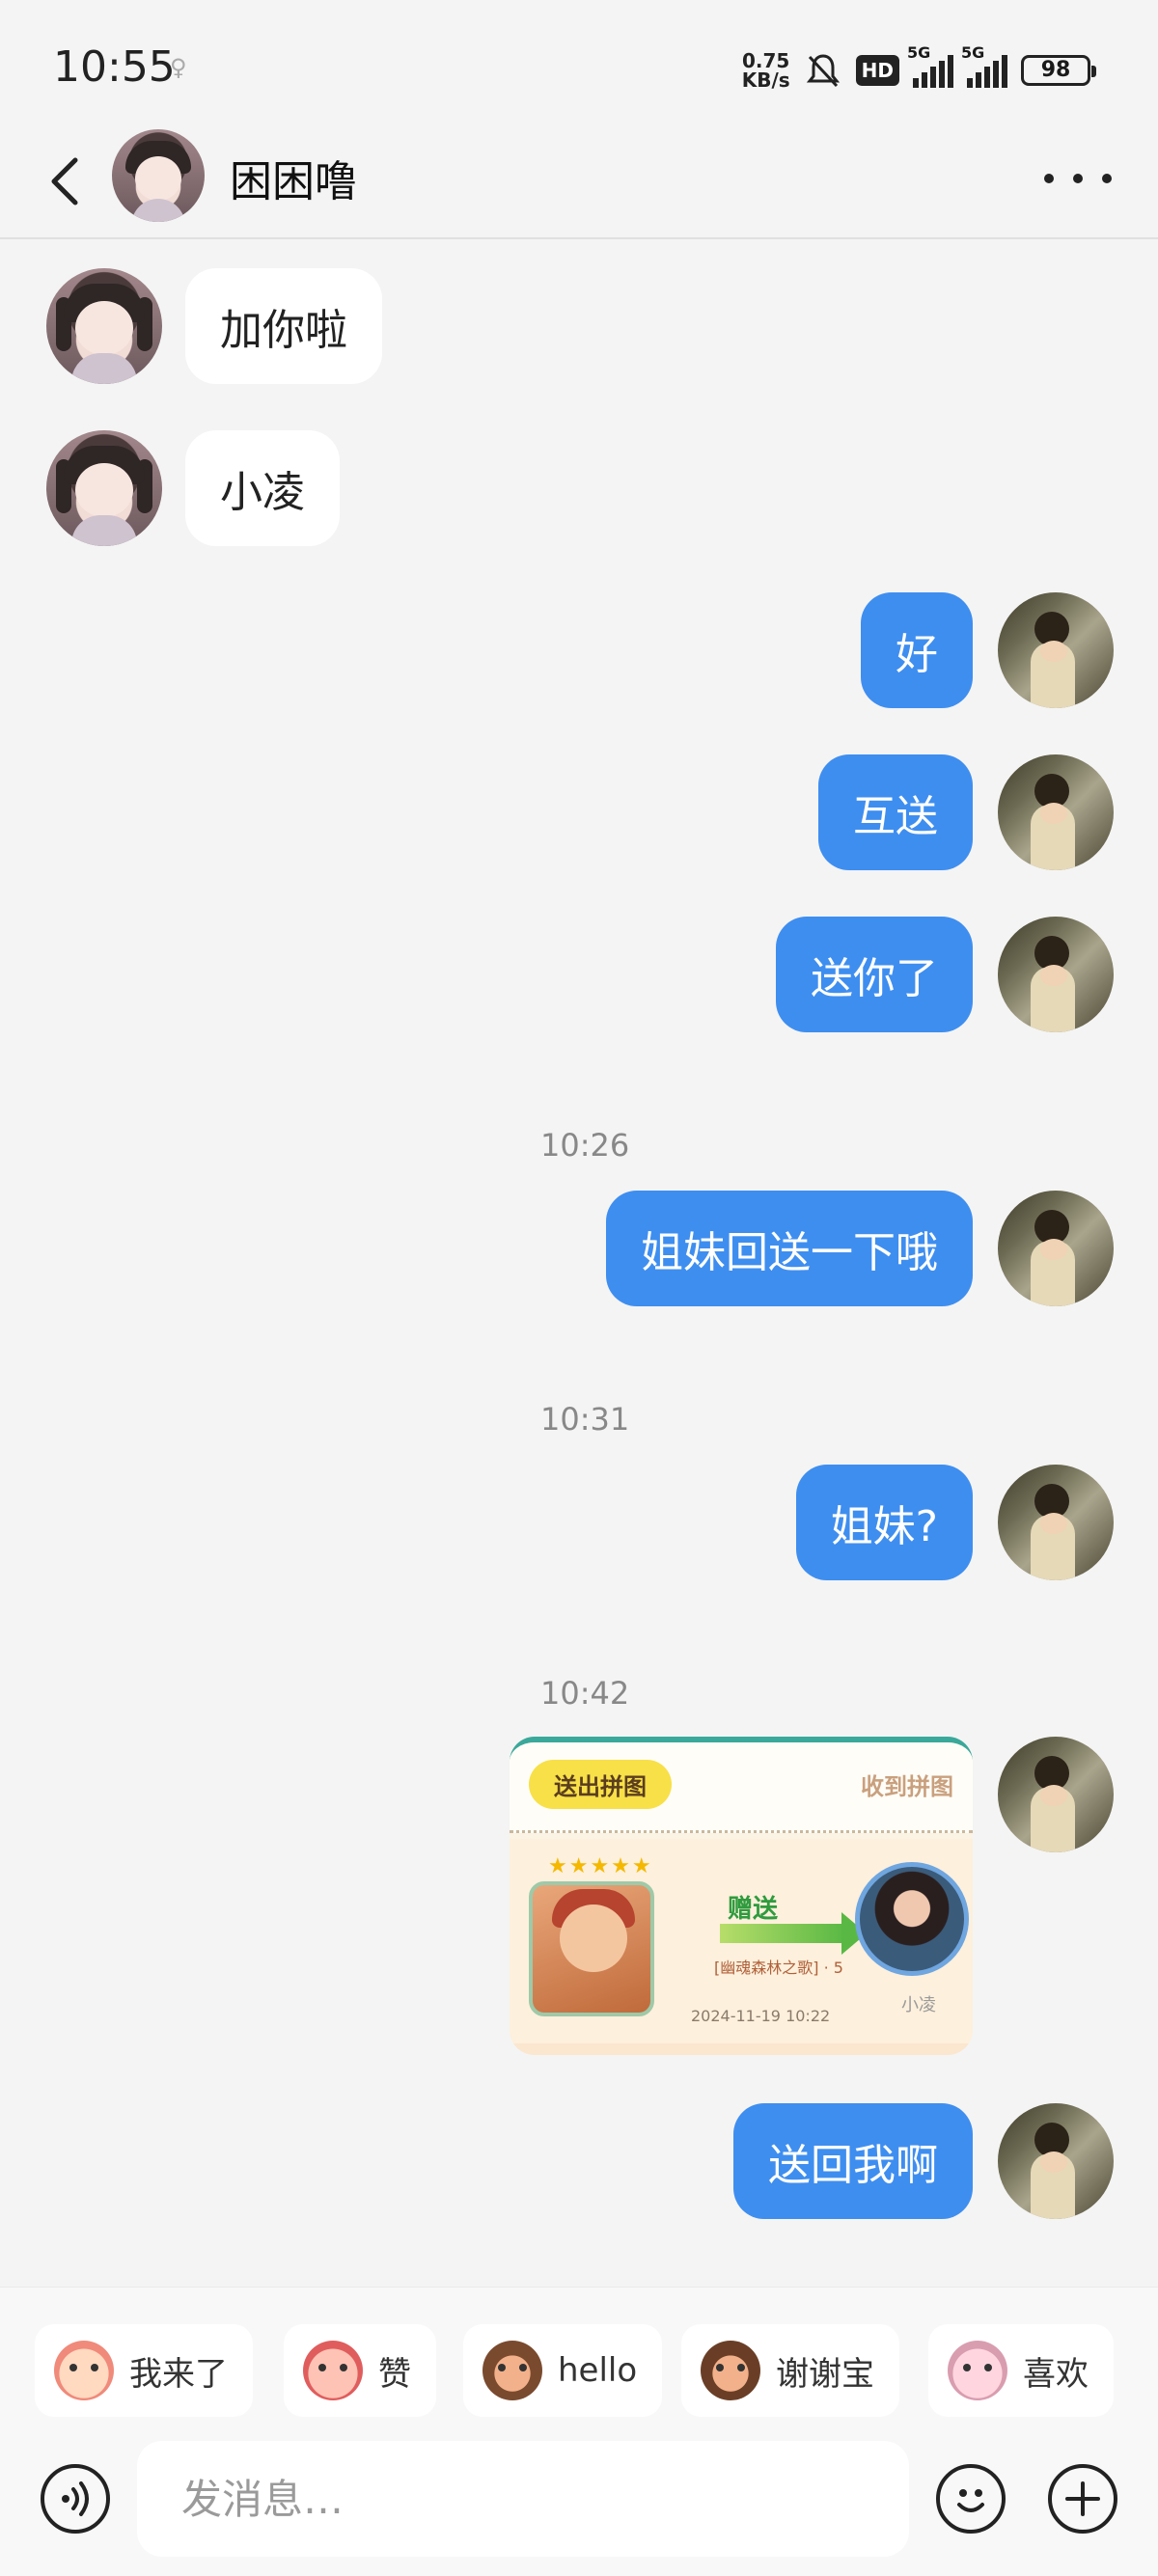 This screenshot has height=2576, width=1158. Describe the element at coordinates (778, 1968) in the screenshot. I see `puzzle-name: [幽魂森林之歌] · 5` at that location.